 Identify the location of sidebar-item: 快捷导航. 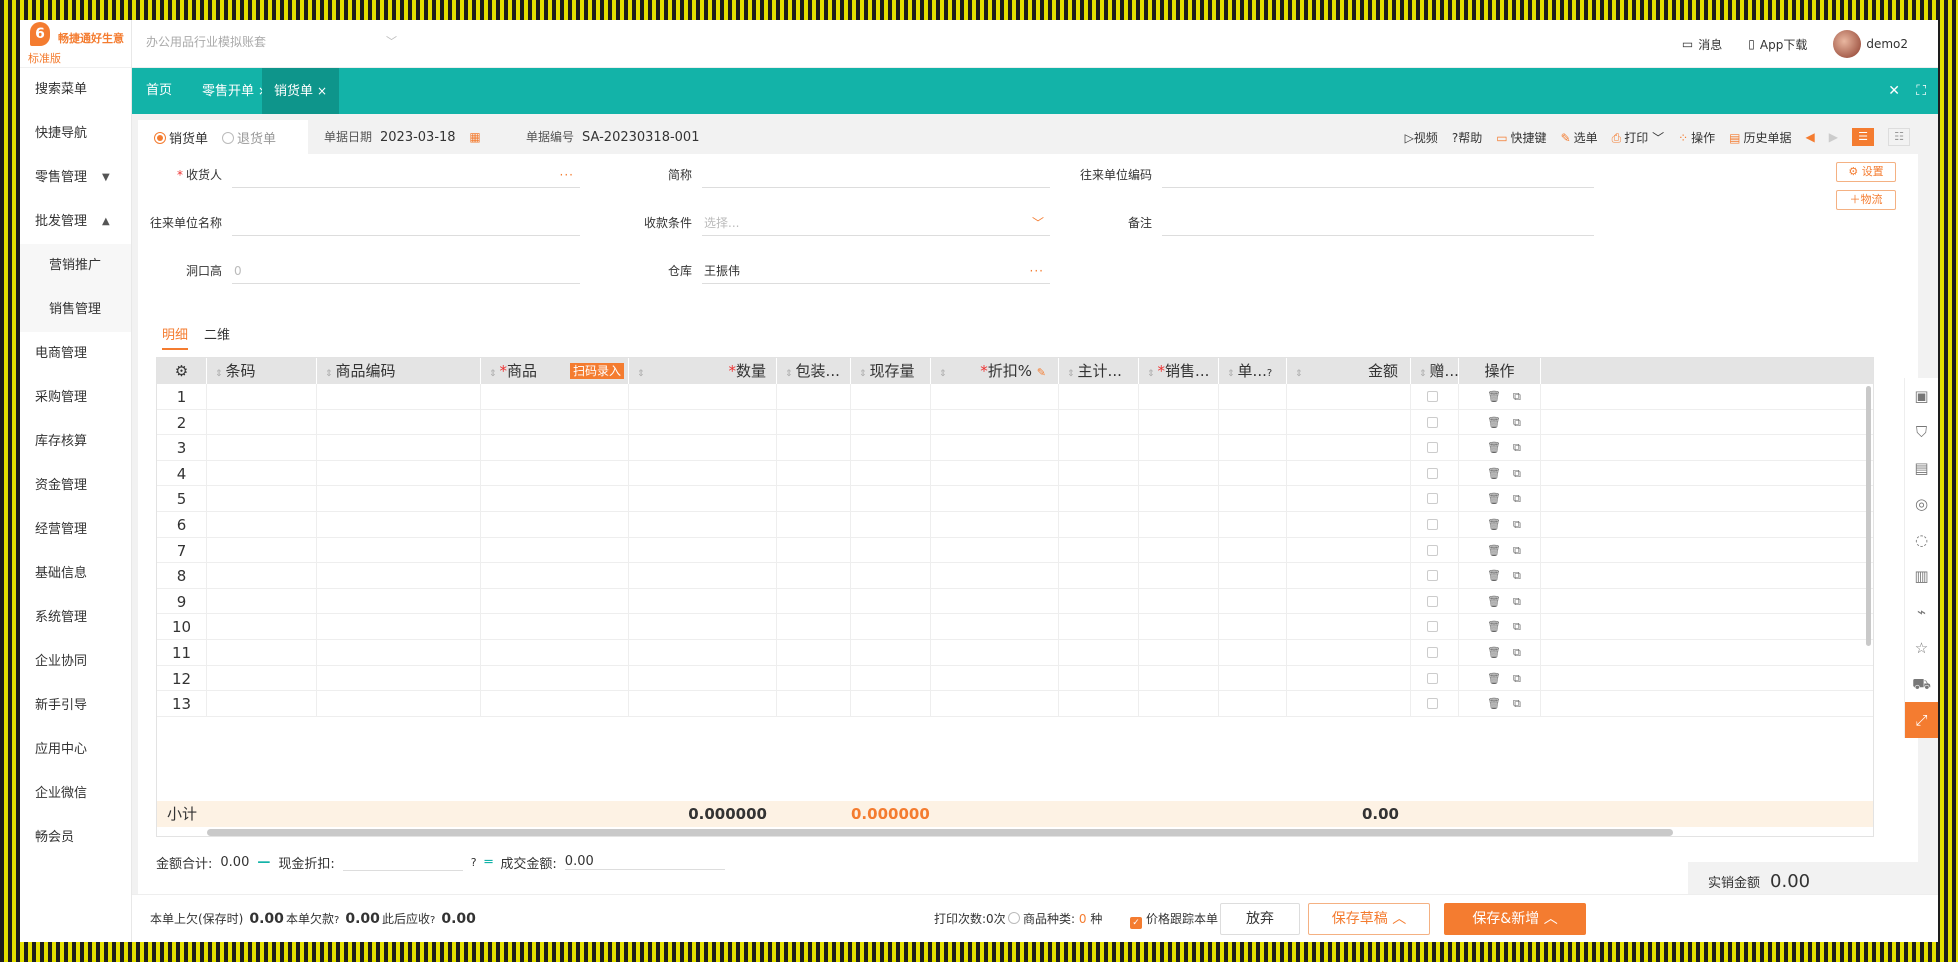
(75, 134).